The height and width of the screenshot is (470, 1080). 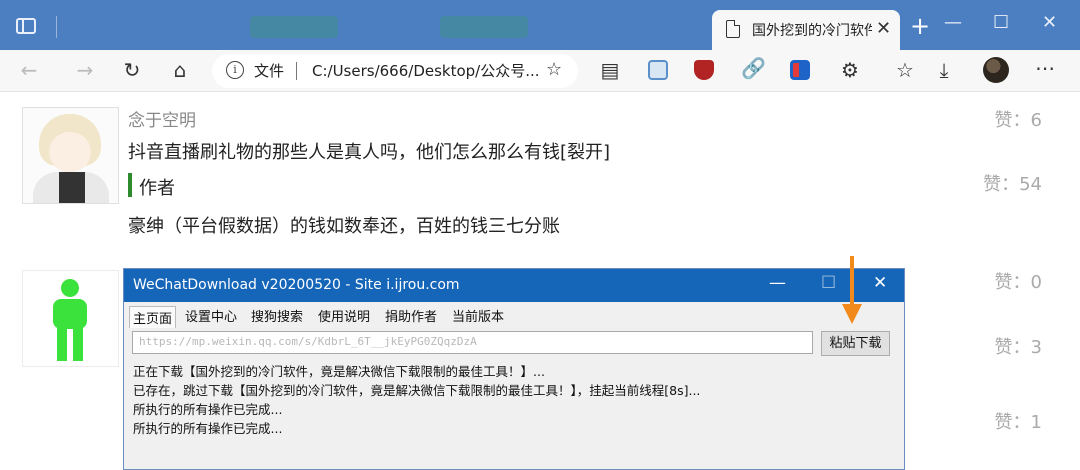 What do you see at coordinates (883, 28) in the screenshot?
I see `close-tab-icon: ✕` at bounding box center [883, 28].